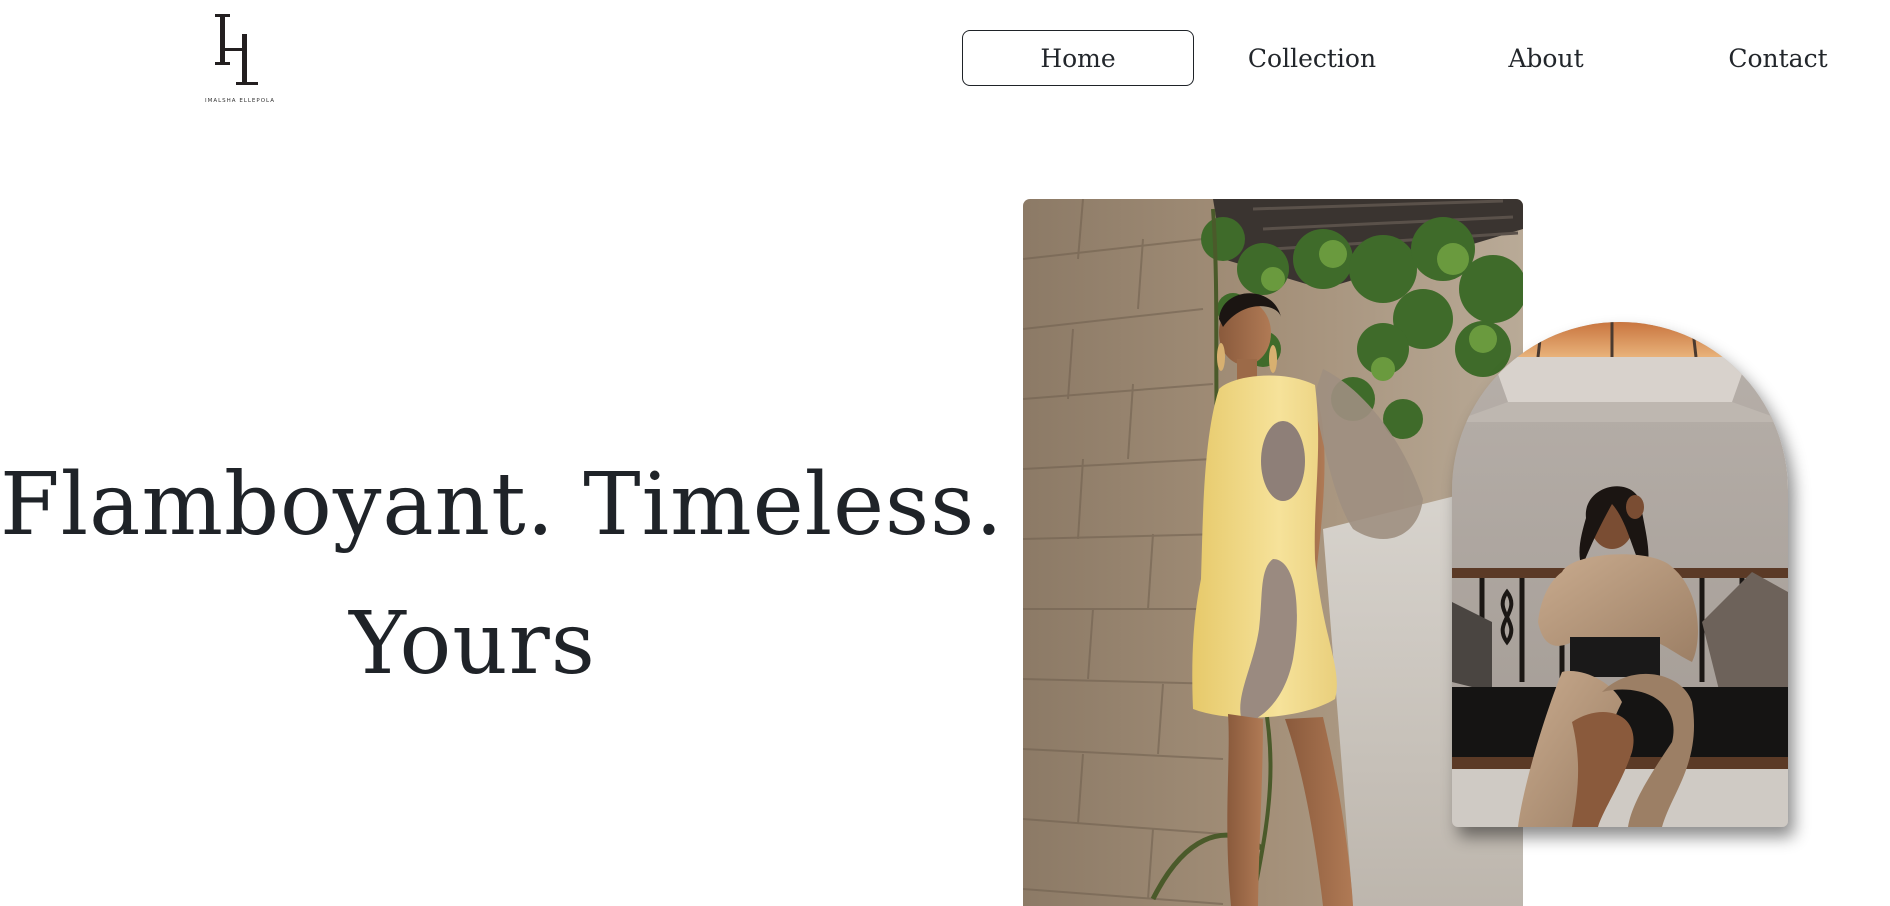 The width and height of the screenshot is (1890, 906). Describe the element at coordinates (502, 505) in the screenshot. I see `hero-heading-line-1: Flamboyant. Timeless.` at that location.